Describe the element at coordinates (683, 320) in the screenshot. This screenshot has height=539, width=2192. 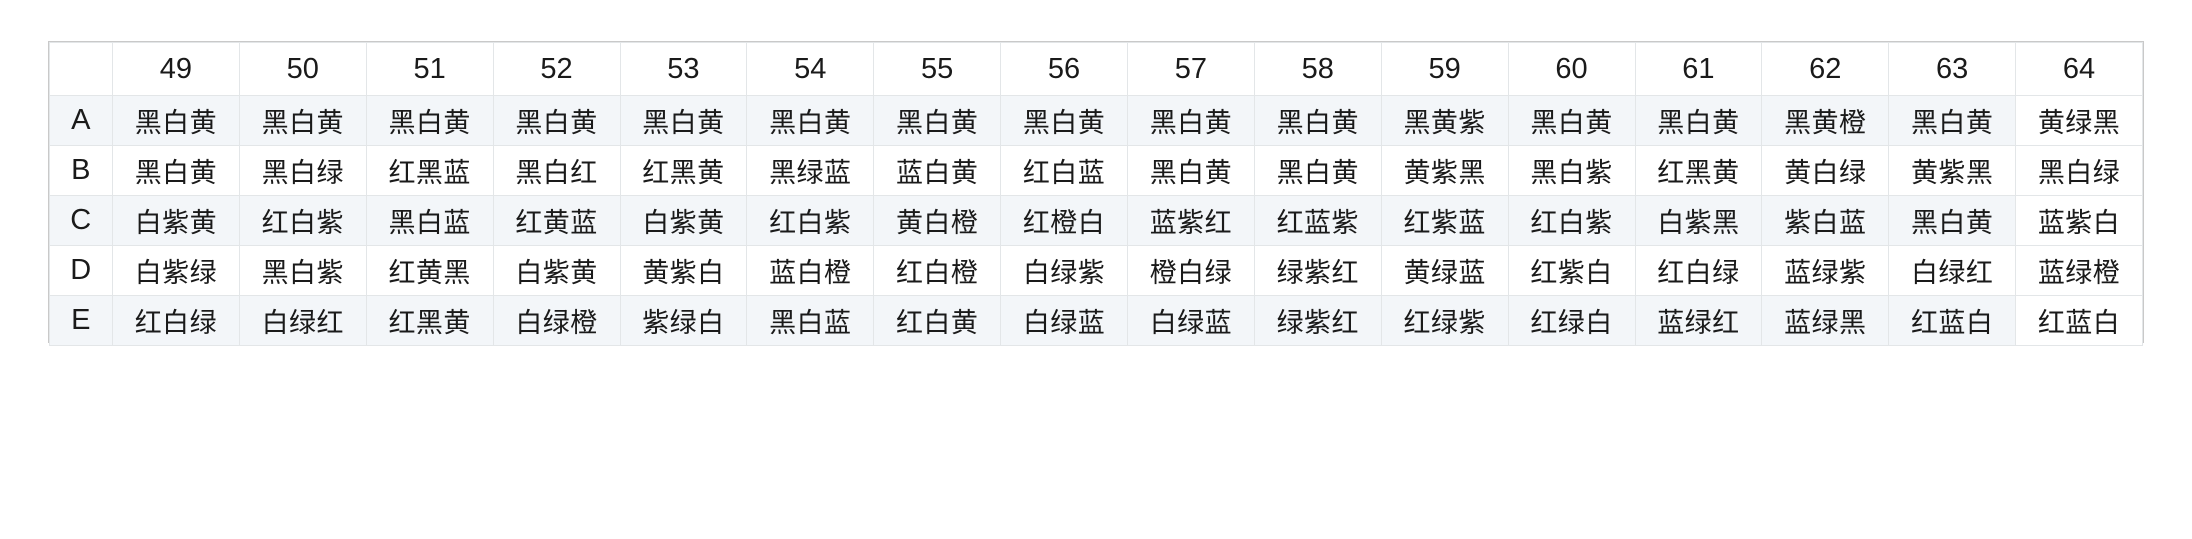
I see `cell-E53: 紫绿白` at that location.